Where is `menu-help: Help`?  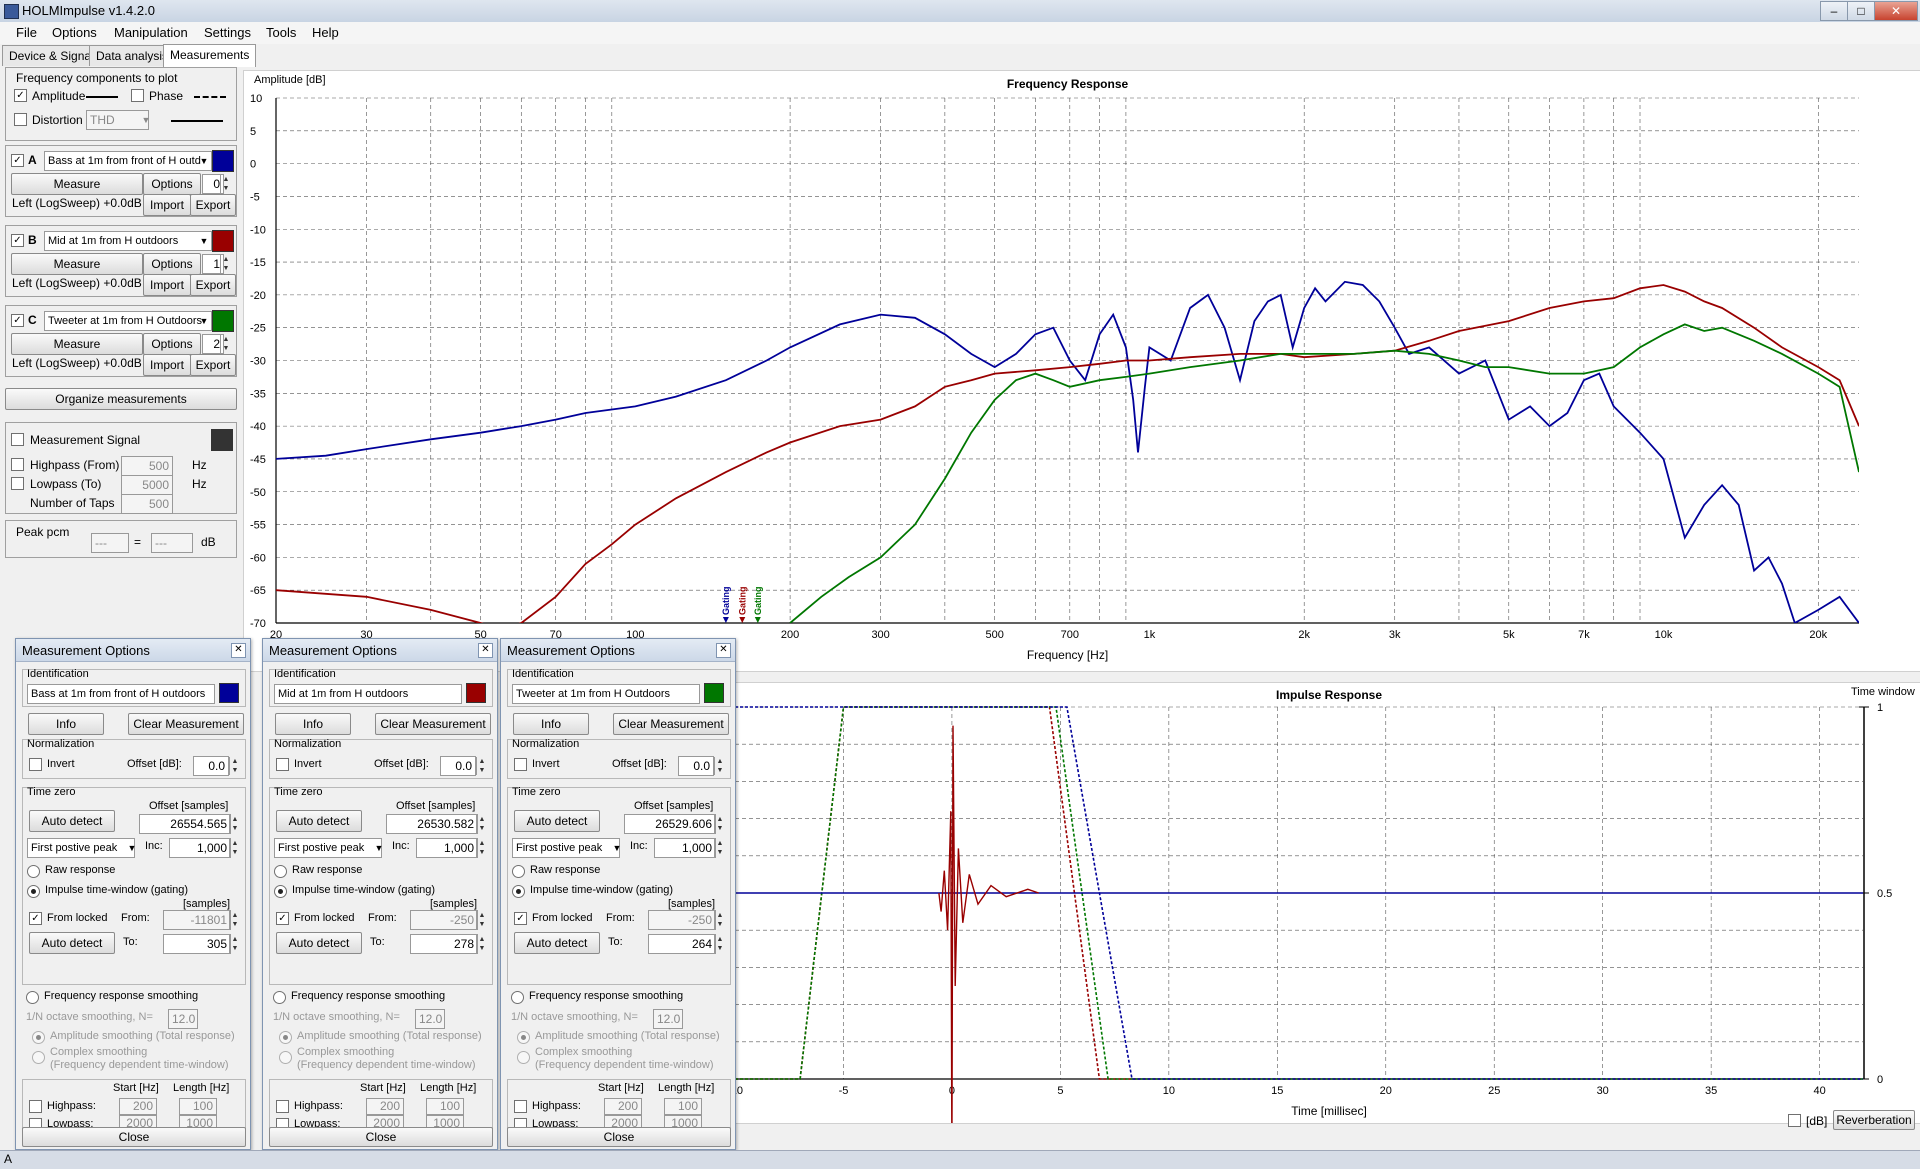
menu-help: Help is located at coordinates (325, 32).